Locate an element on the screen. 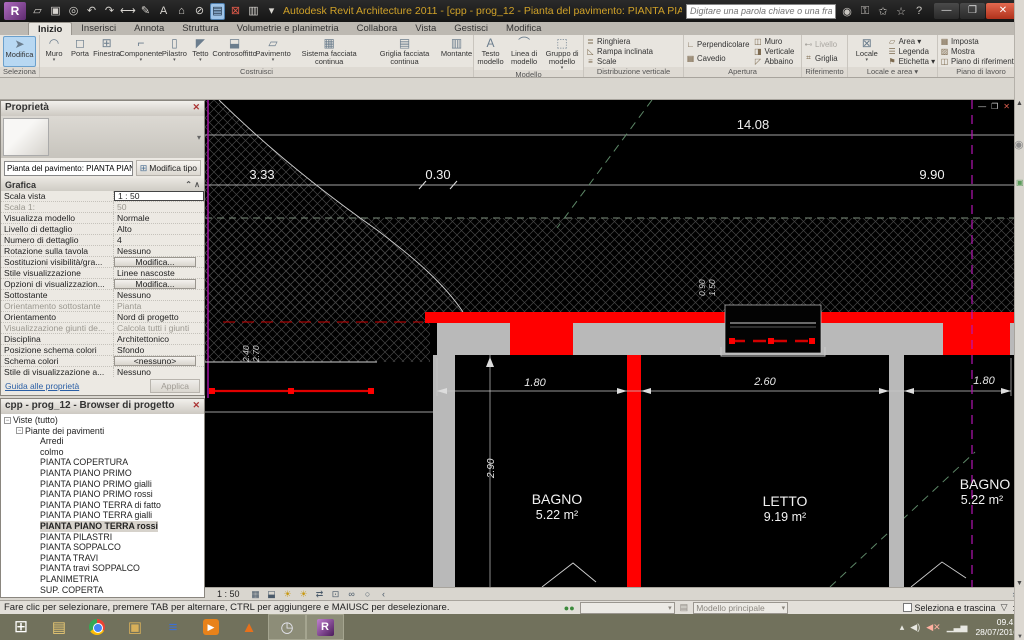 Image resolution: width=1024 pixels, height=640 pixels. dim-v1a: 2.40 is located at coordinates (246, 354).